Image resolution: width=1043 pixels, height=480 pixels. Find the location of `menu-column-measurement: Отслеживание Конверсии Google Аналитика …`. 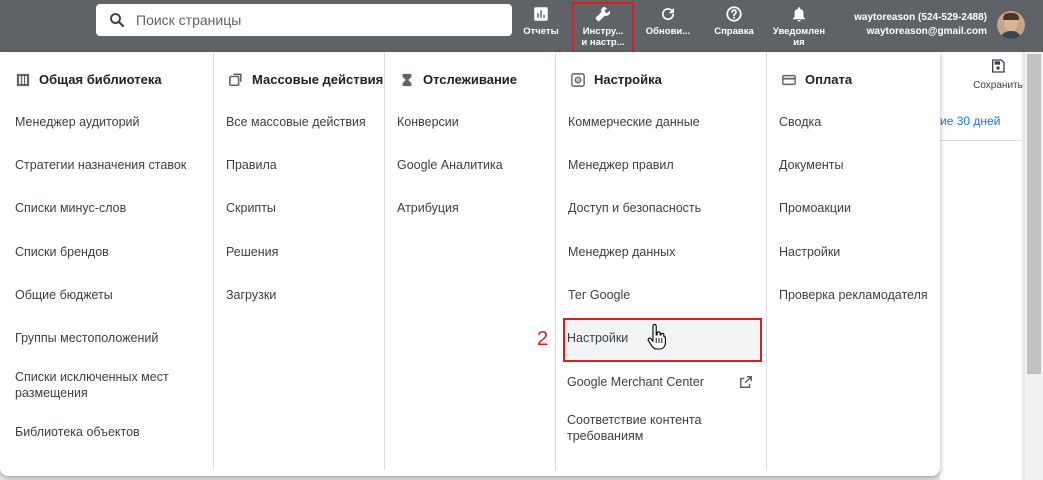

menu-column-measurement: Отслеживание Конверсии Google Аналитика … is located at coordinates (469, 261).